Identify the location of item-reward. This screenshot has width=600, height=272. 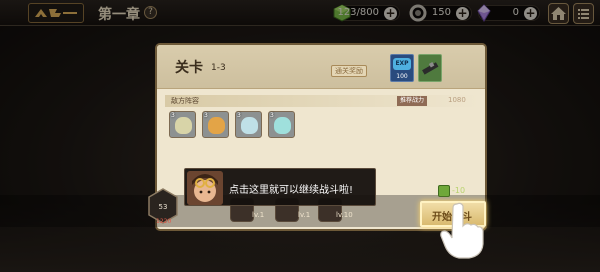
(430, 68).